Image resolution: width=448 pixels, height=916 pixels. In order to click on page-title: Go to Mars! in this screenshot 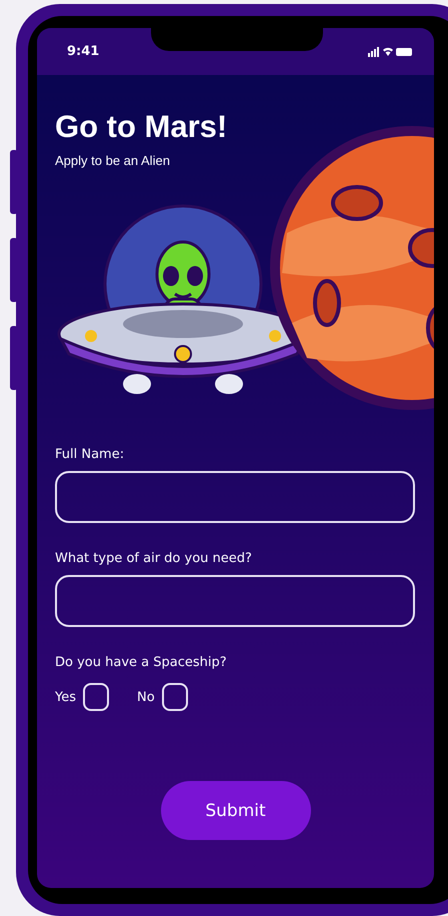, I will do `click(141, 127)`.